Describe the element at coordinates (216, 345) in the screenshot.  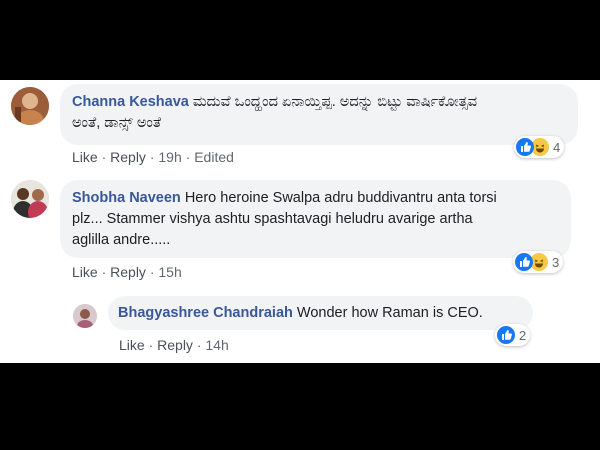
I see `timestamp: 14h` at that location.